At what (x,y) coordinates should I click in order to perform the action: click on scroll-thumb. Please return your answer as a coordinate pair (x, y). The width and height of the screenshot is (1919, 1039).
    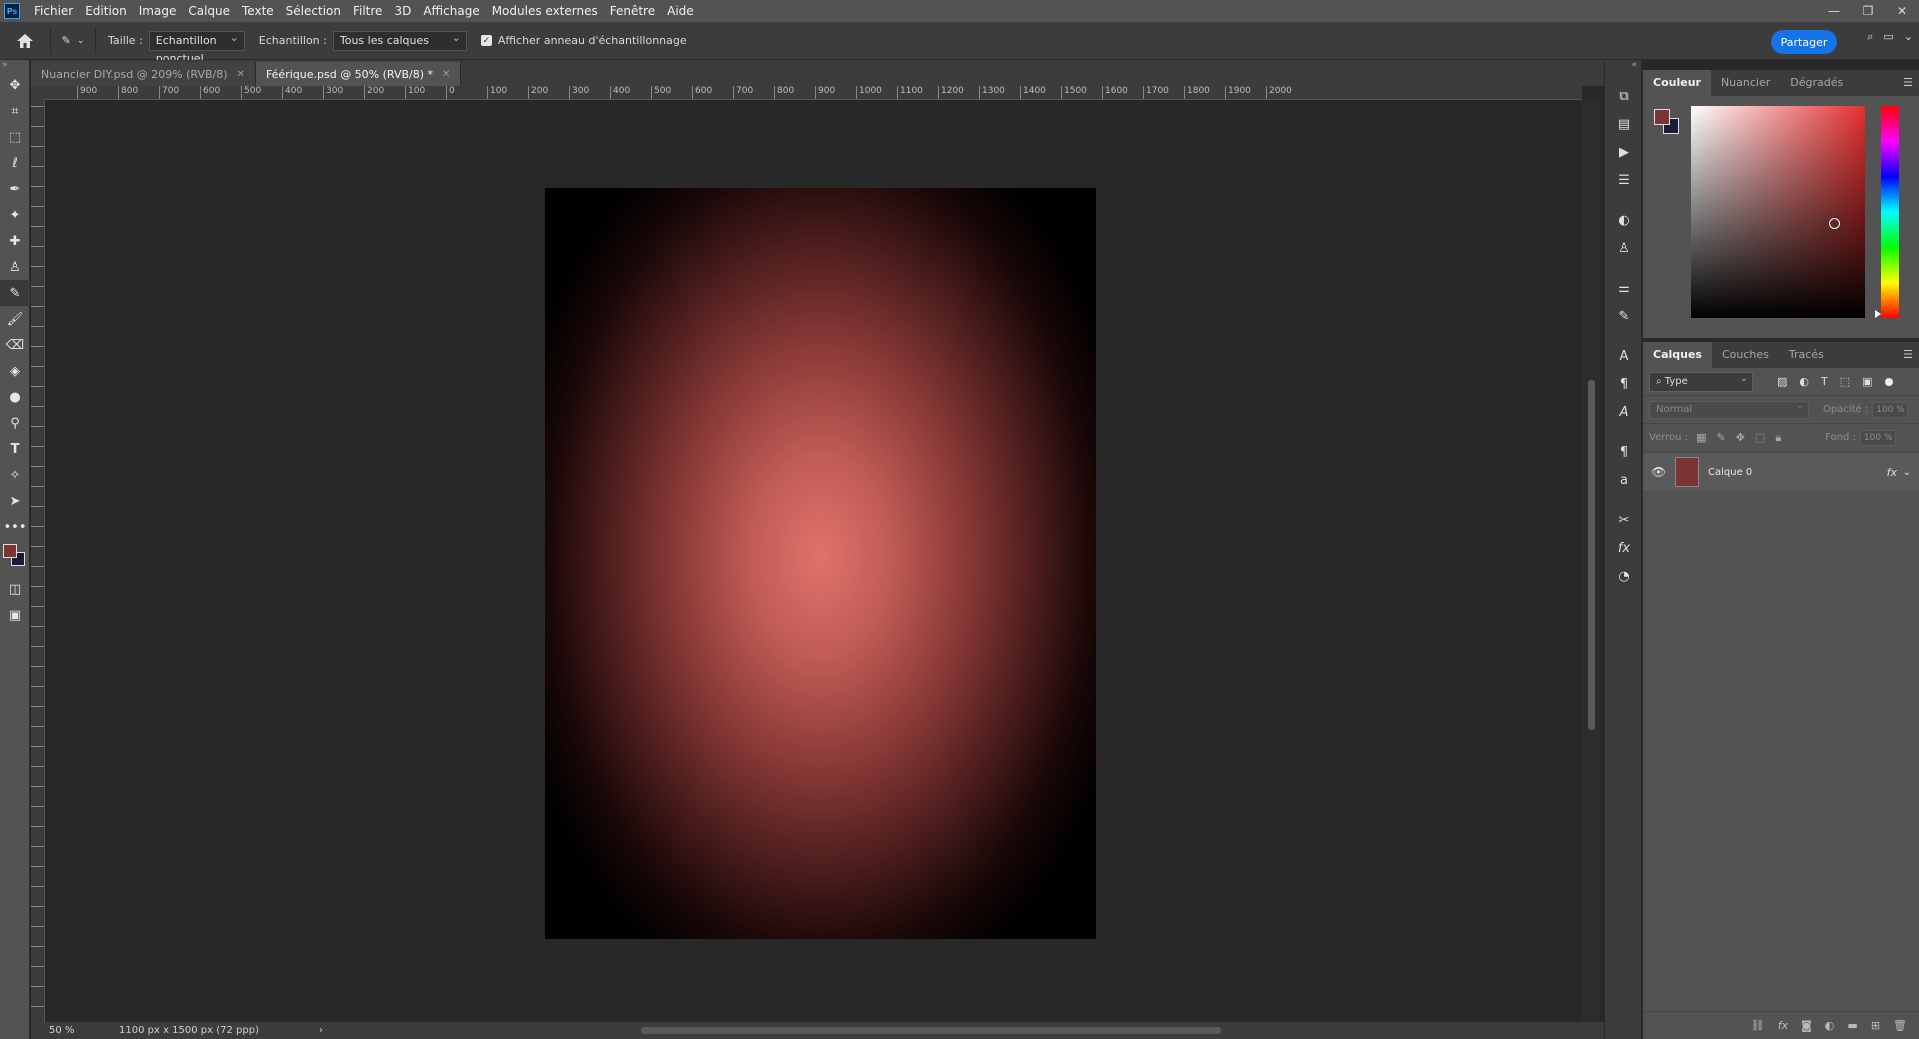
    Looking at the image, I should click on (1591, 555).